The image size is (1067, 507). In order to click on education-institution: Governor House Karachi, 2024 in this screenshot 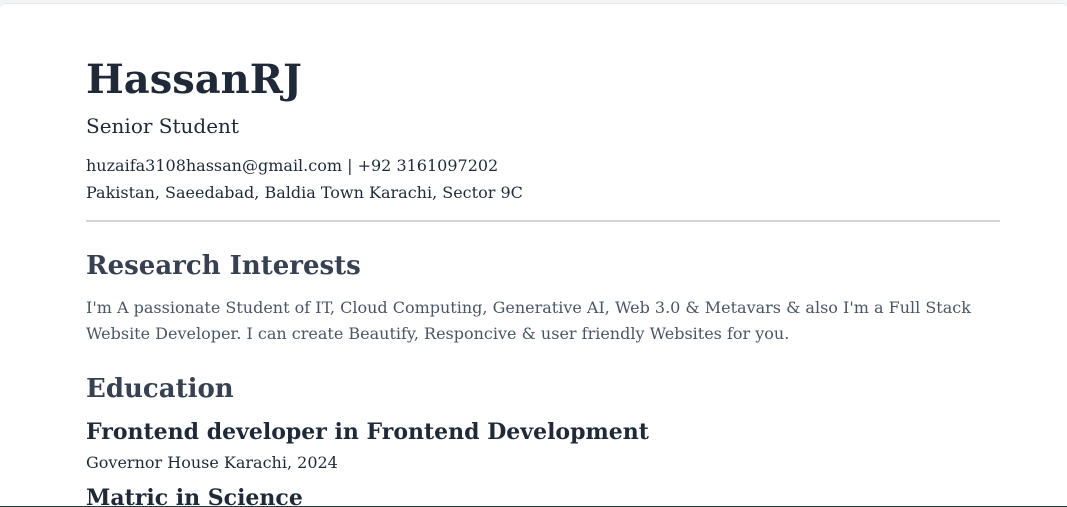, I will do `click(212, 462)`.